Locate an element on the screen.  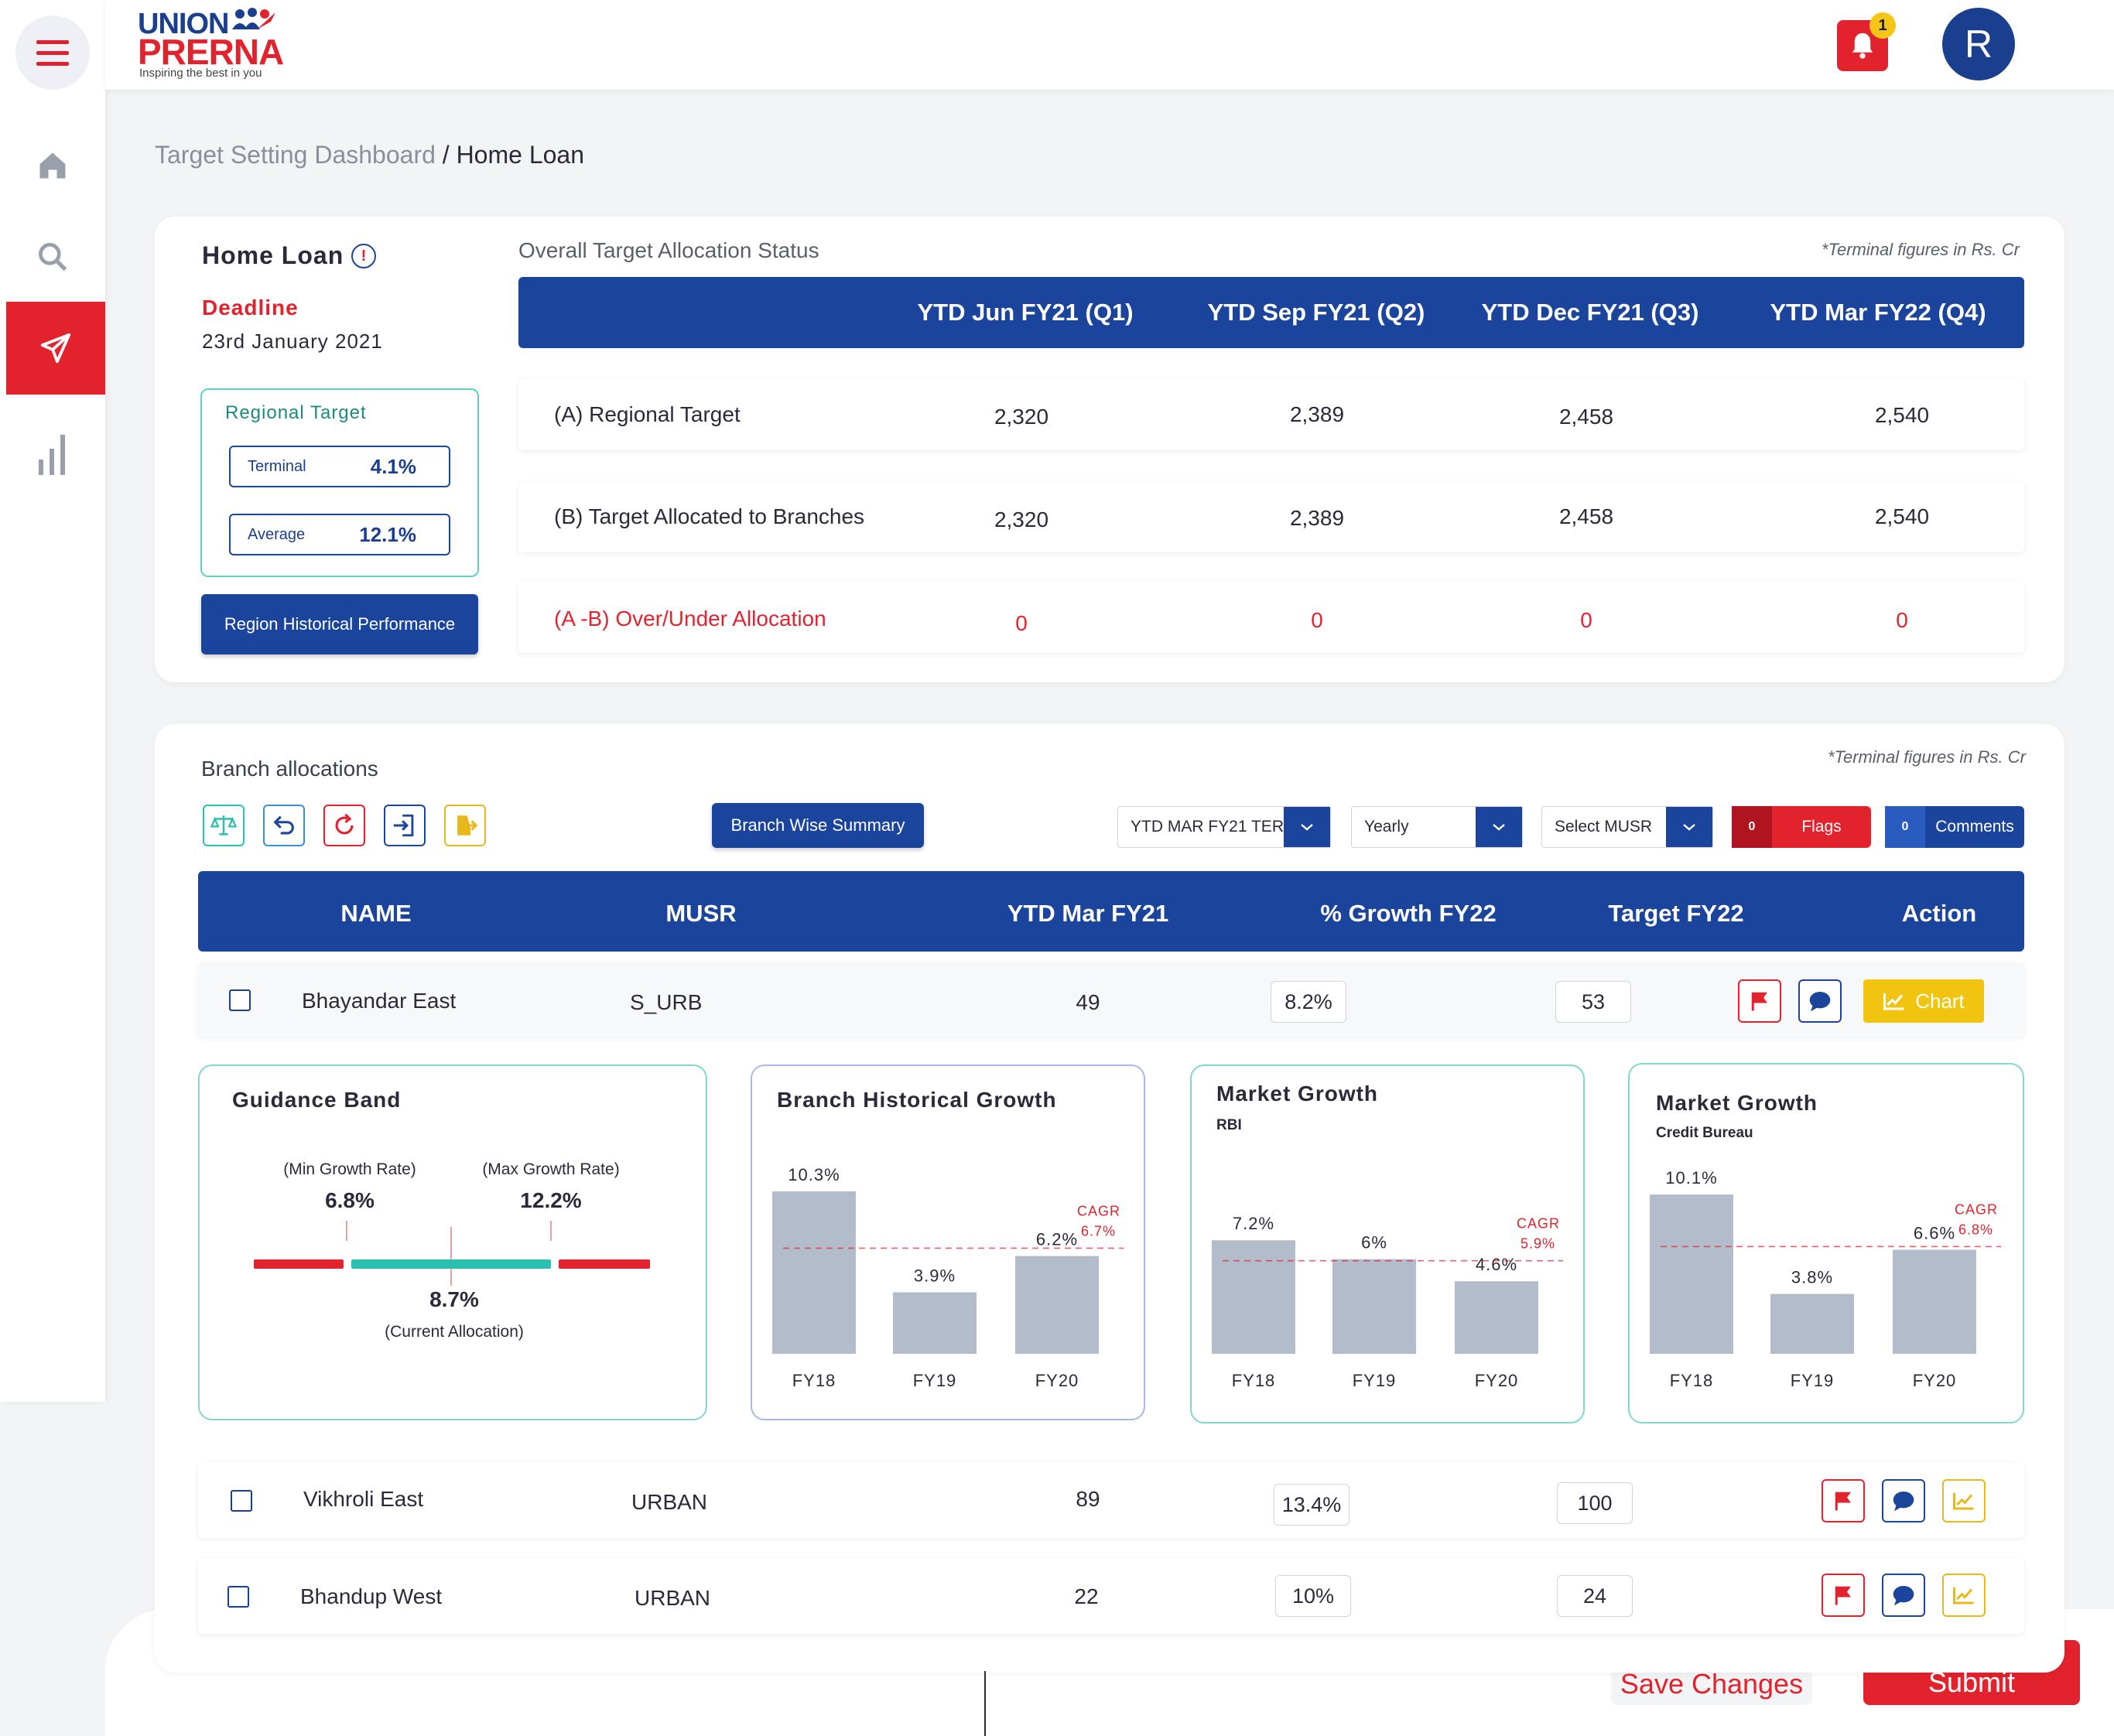
branch-title: Branch allocations is located at coordinates (289, 769).